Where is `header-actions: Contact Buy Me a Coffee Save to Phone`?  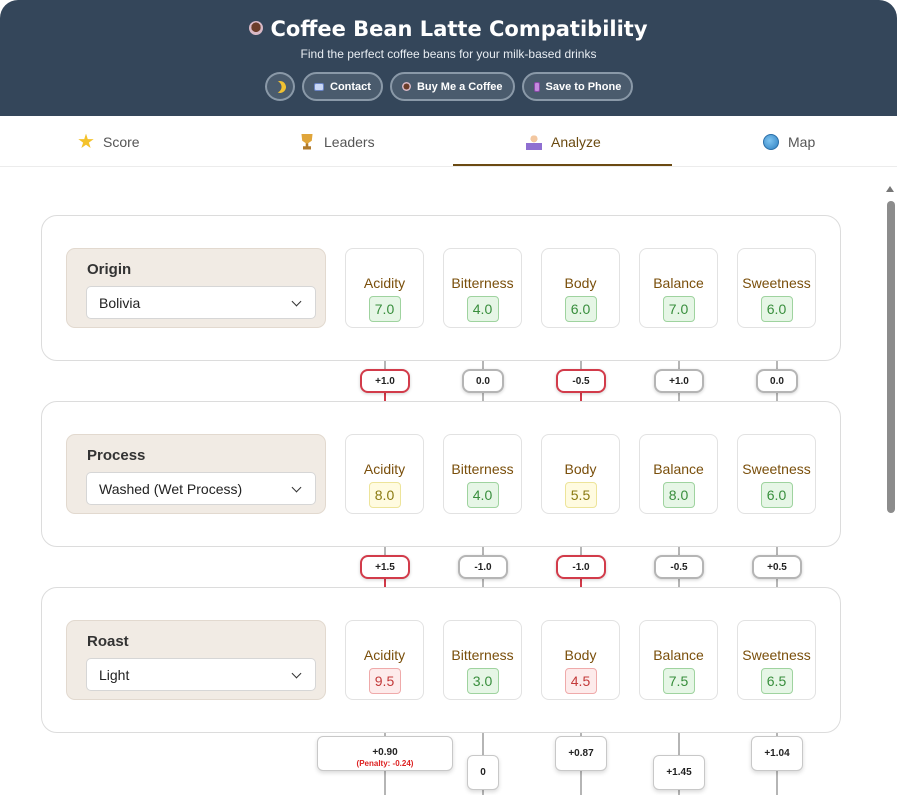
header-actions: Contact Buy Me a Coffee Save to Phone is located at coordinates (449, 87).